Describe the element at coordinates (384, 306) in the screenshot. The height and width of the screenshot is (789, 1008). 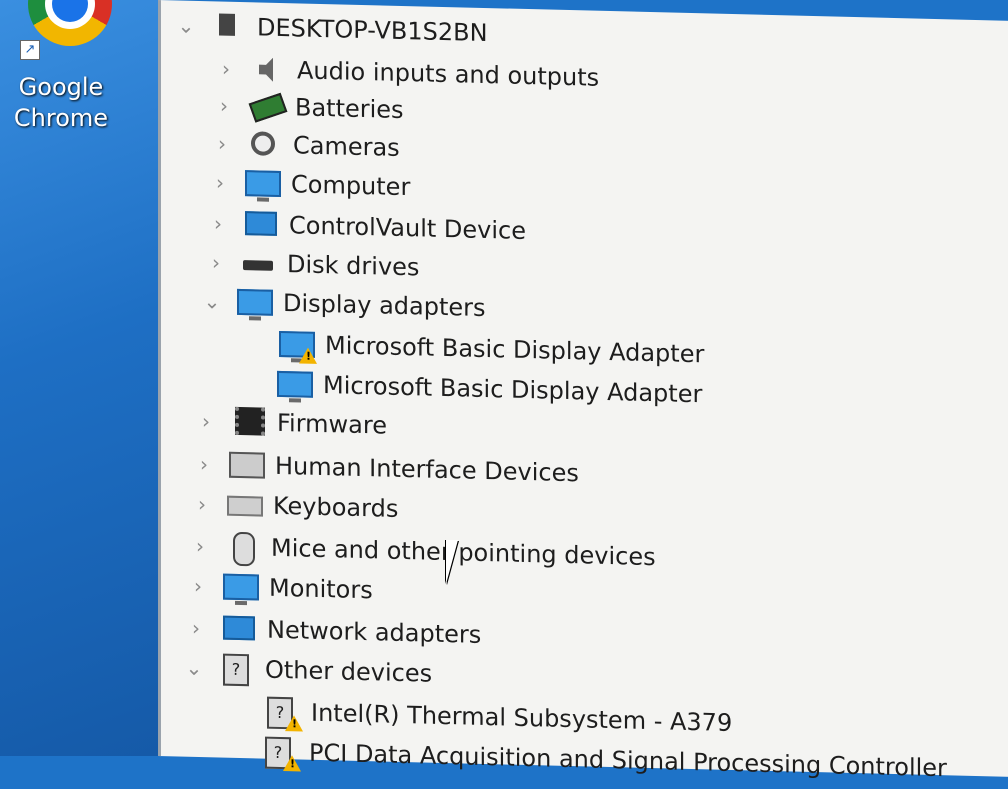
I see `tree-item-label: Display adapters` at that location.